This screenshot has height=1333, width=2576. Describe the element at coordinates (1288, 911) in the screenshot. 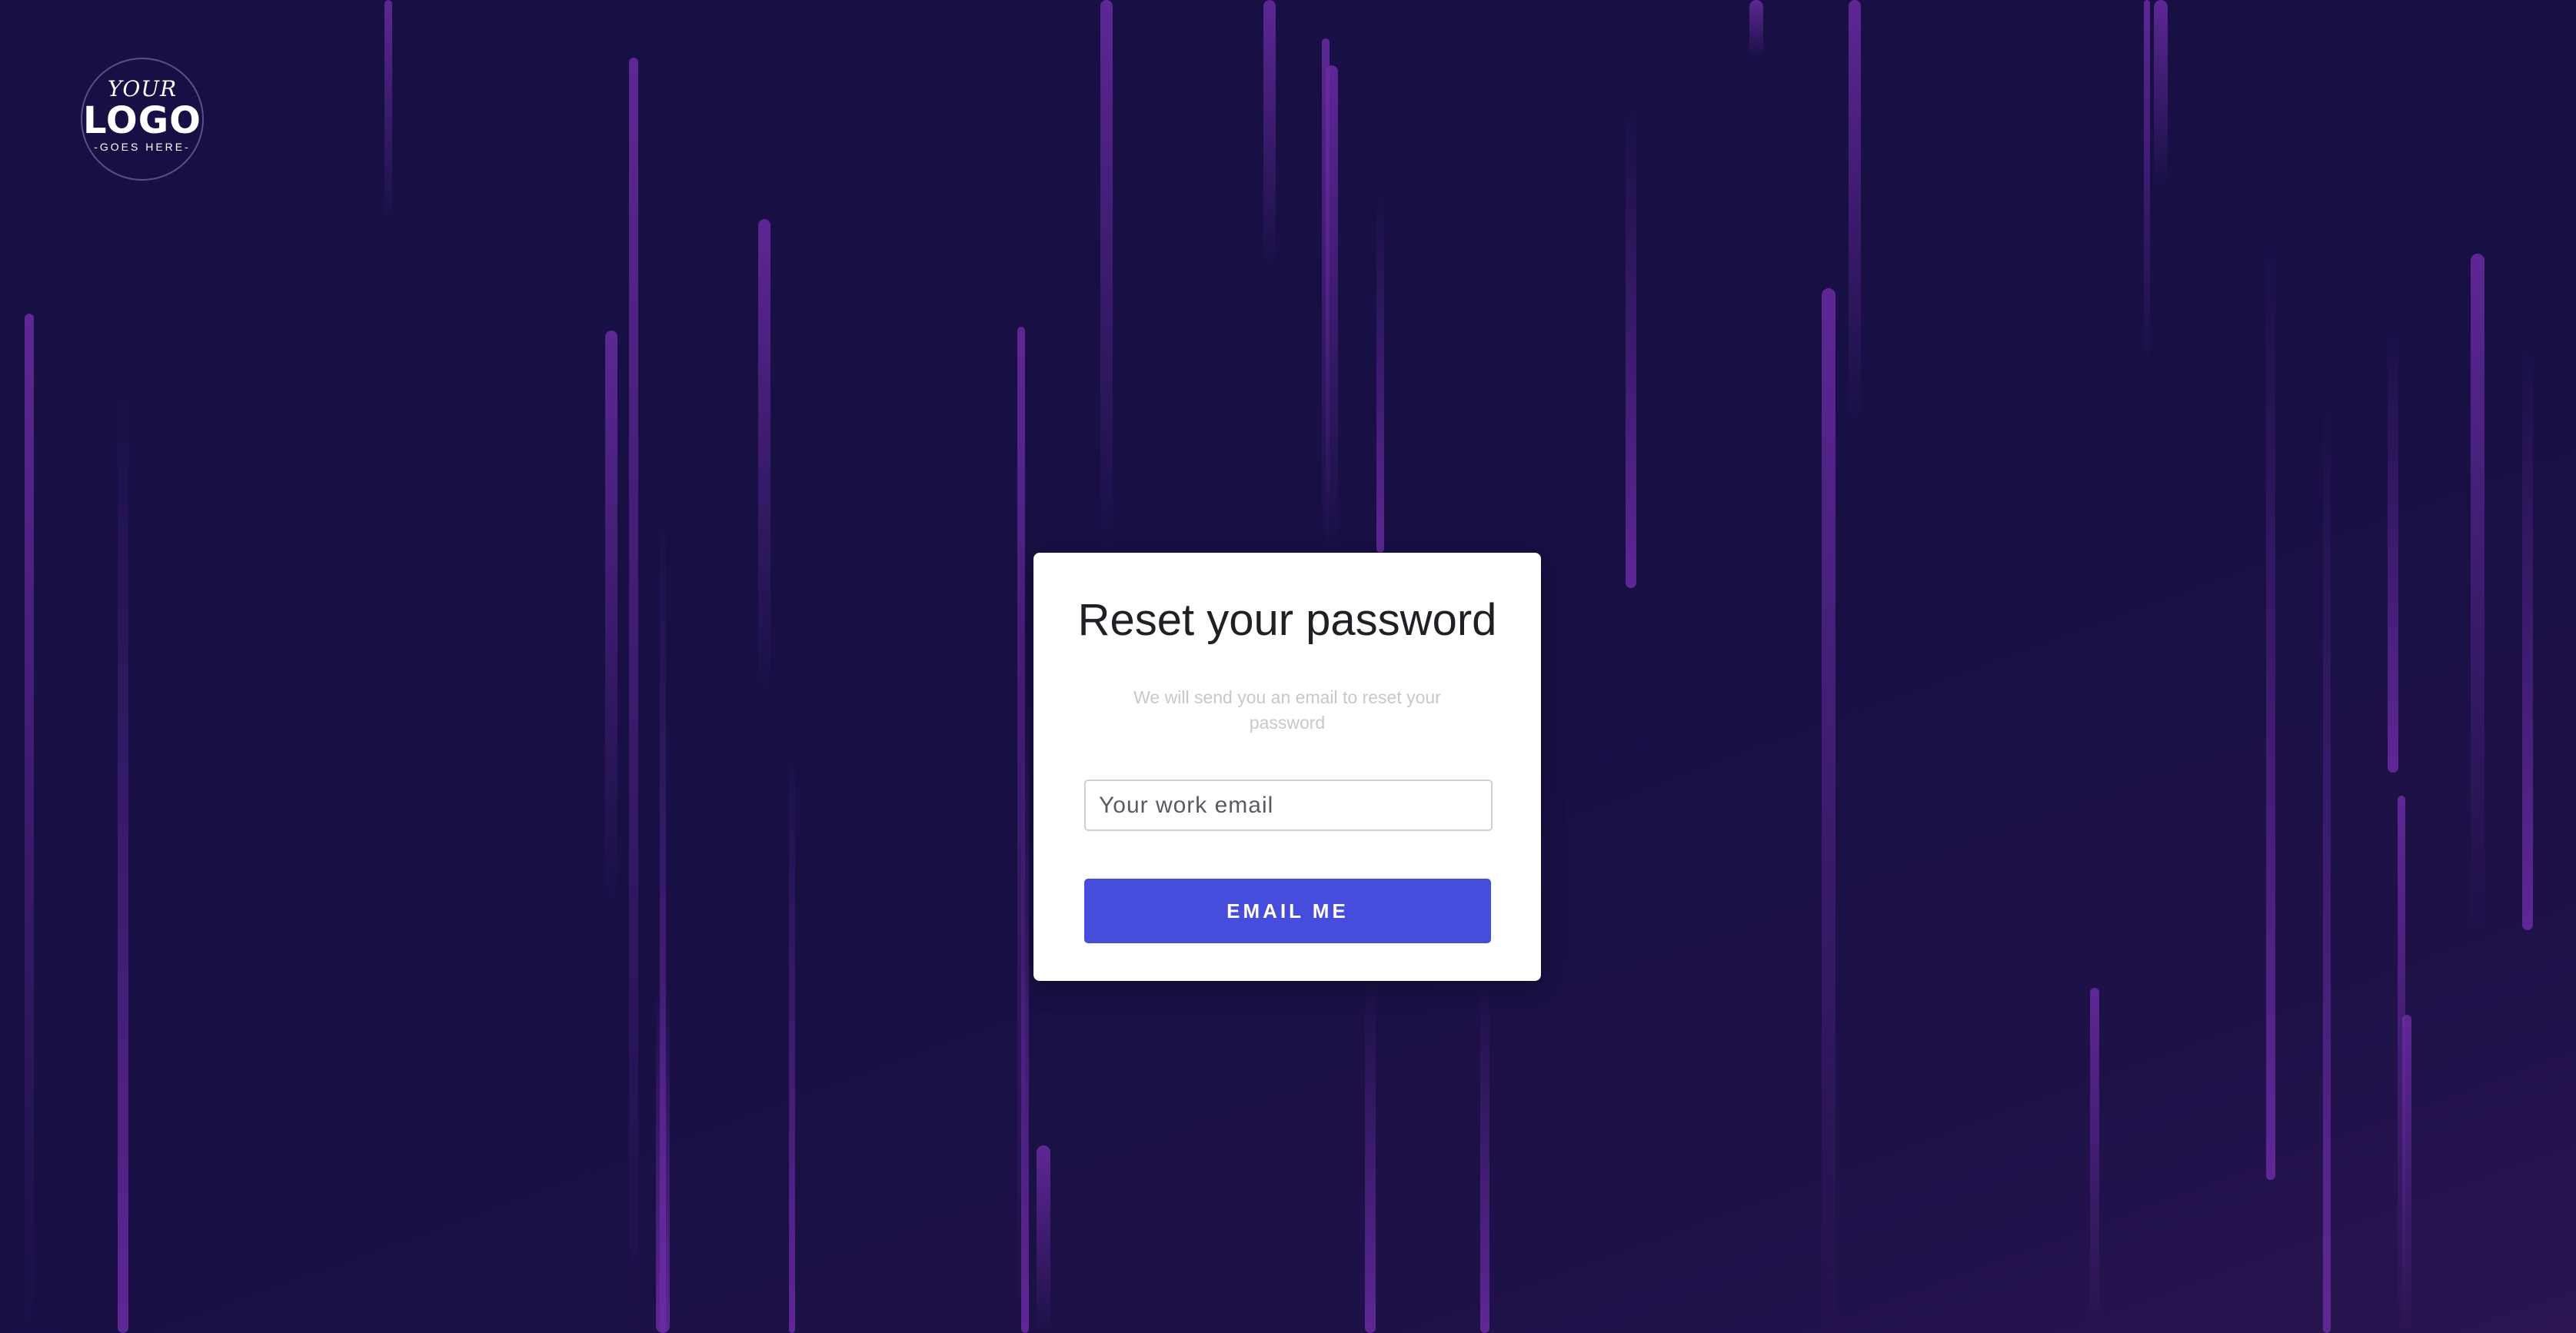

I see `email-me-button: EMAIL ME` at that location.